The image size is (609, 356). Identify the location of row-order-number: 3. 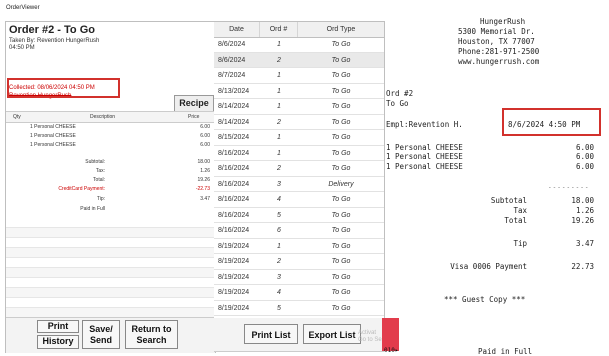
(279, 184).